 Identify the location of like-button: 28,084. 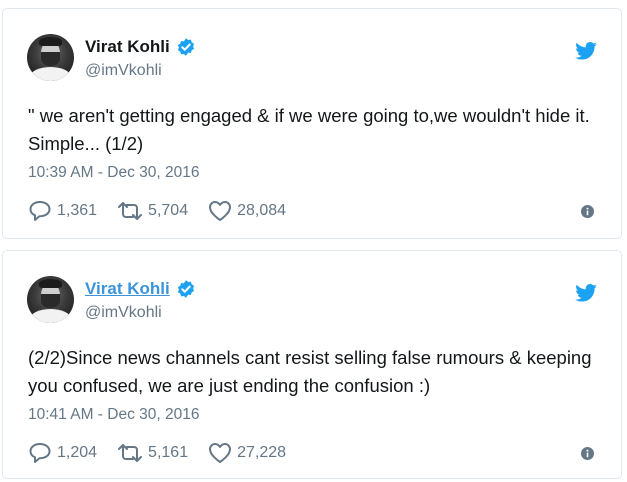
(247, 211).